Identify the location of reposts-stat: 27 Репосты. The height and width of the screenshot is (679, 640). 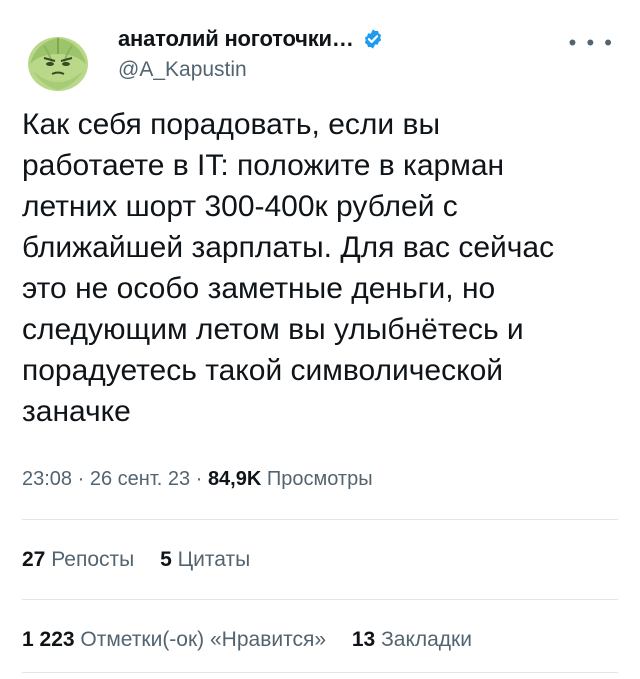
(78, 560).